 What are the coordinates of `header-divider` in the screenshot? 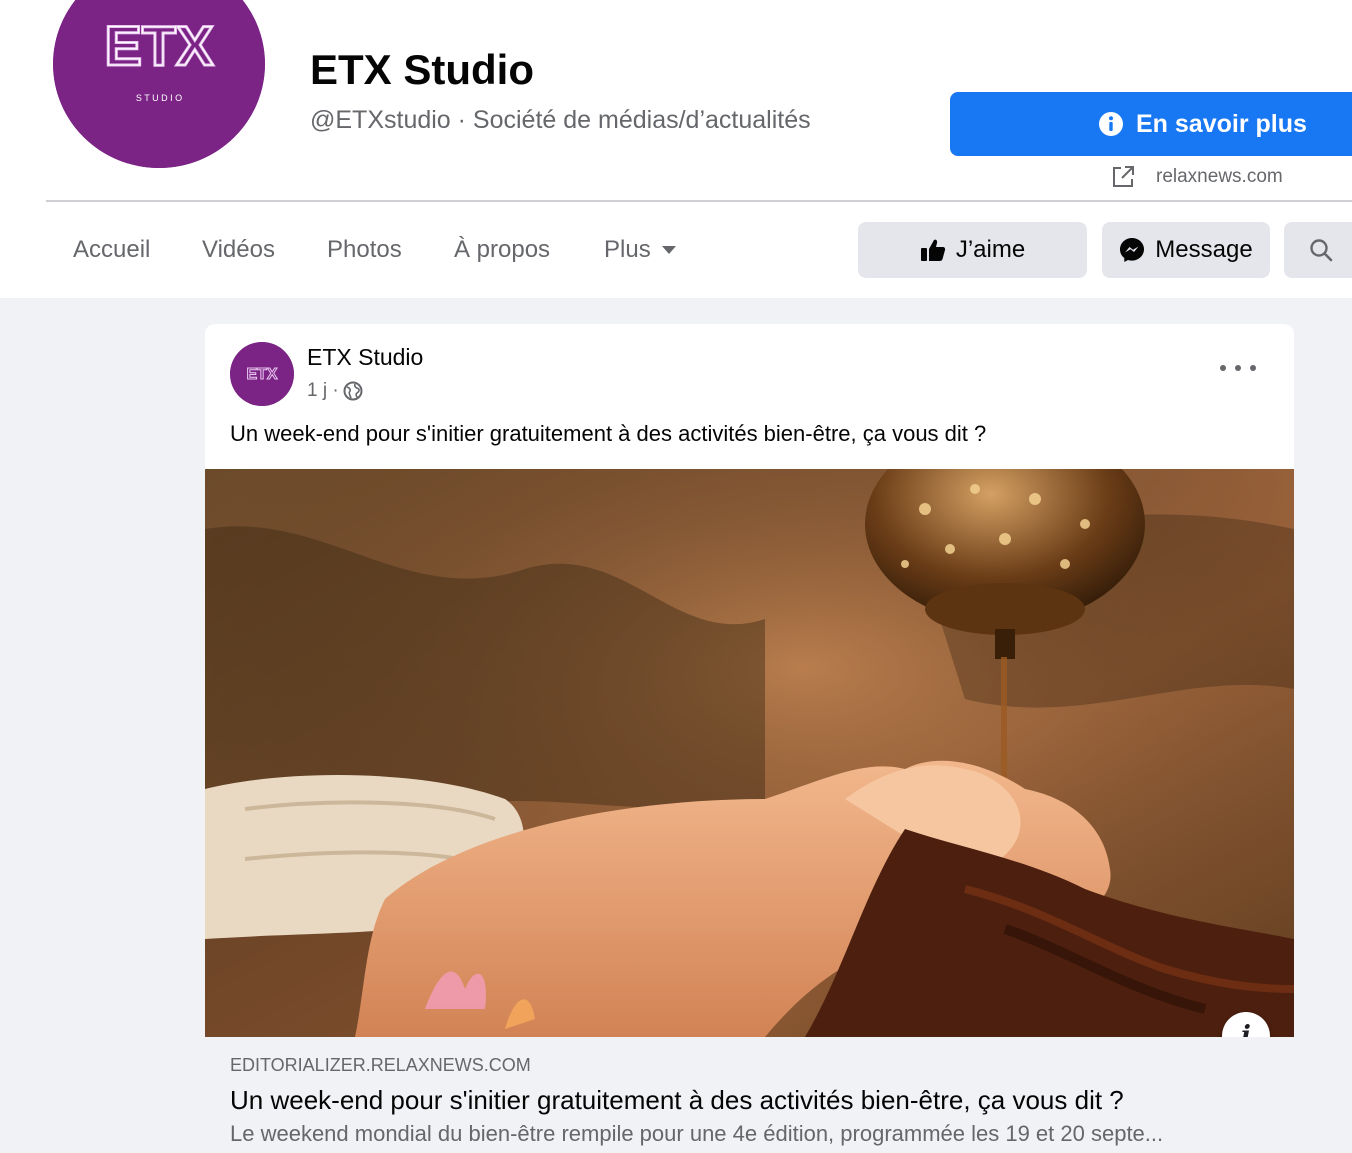 It's located at (699, 201).